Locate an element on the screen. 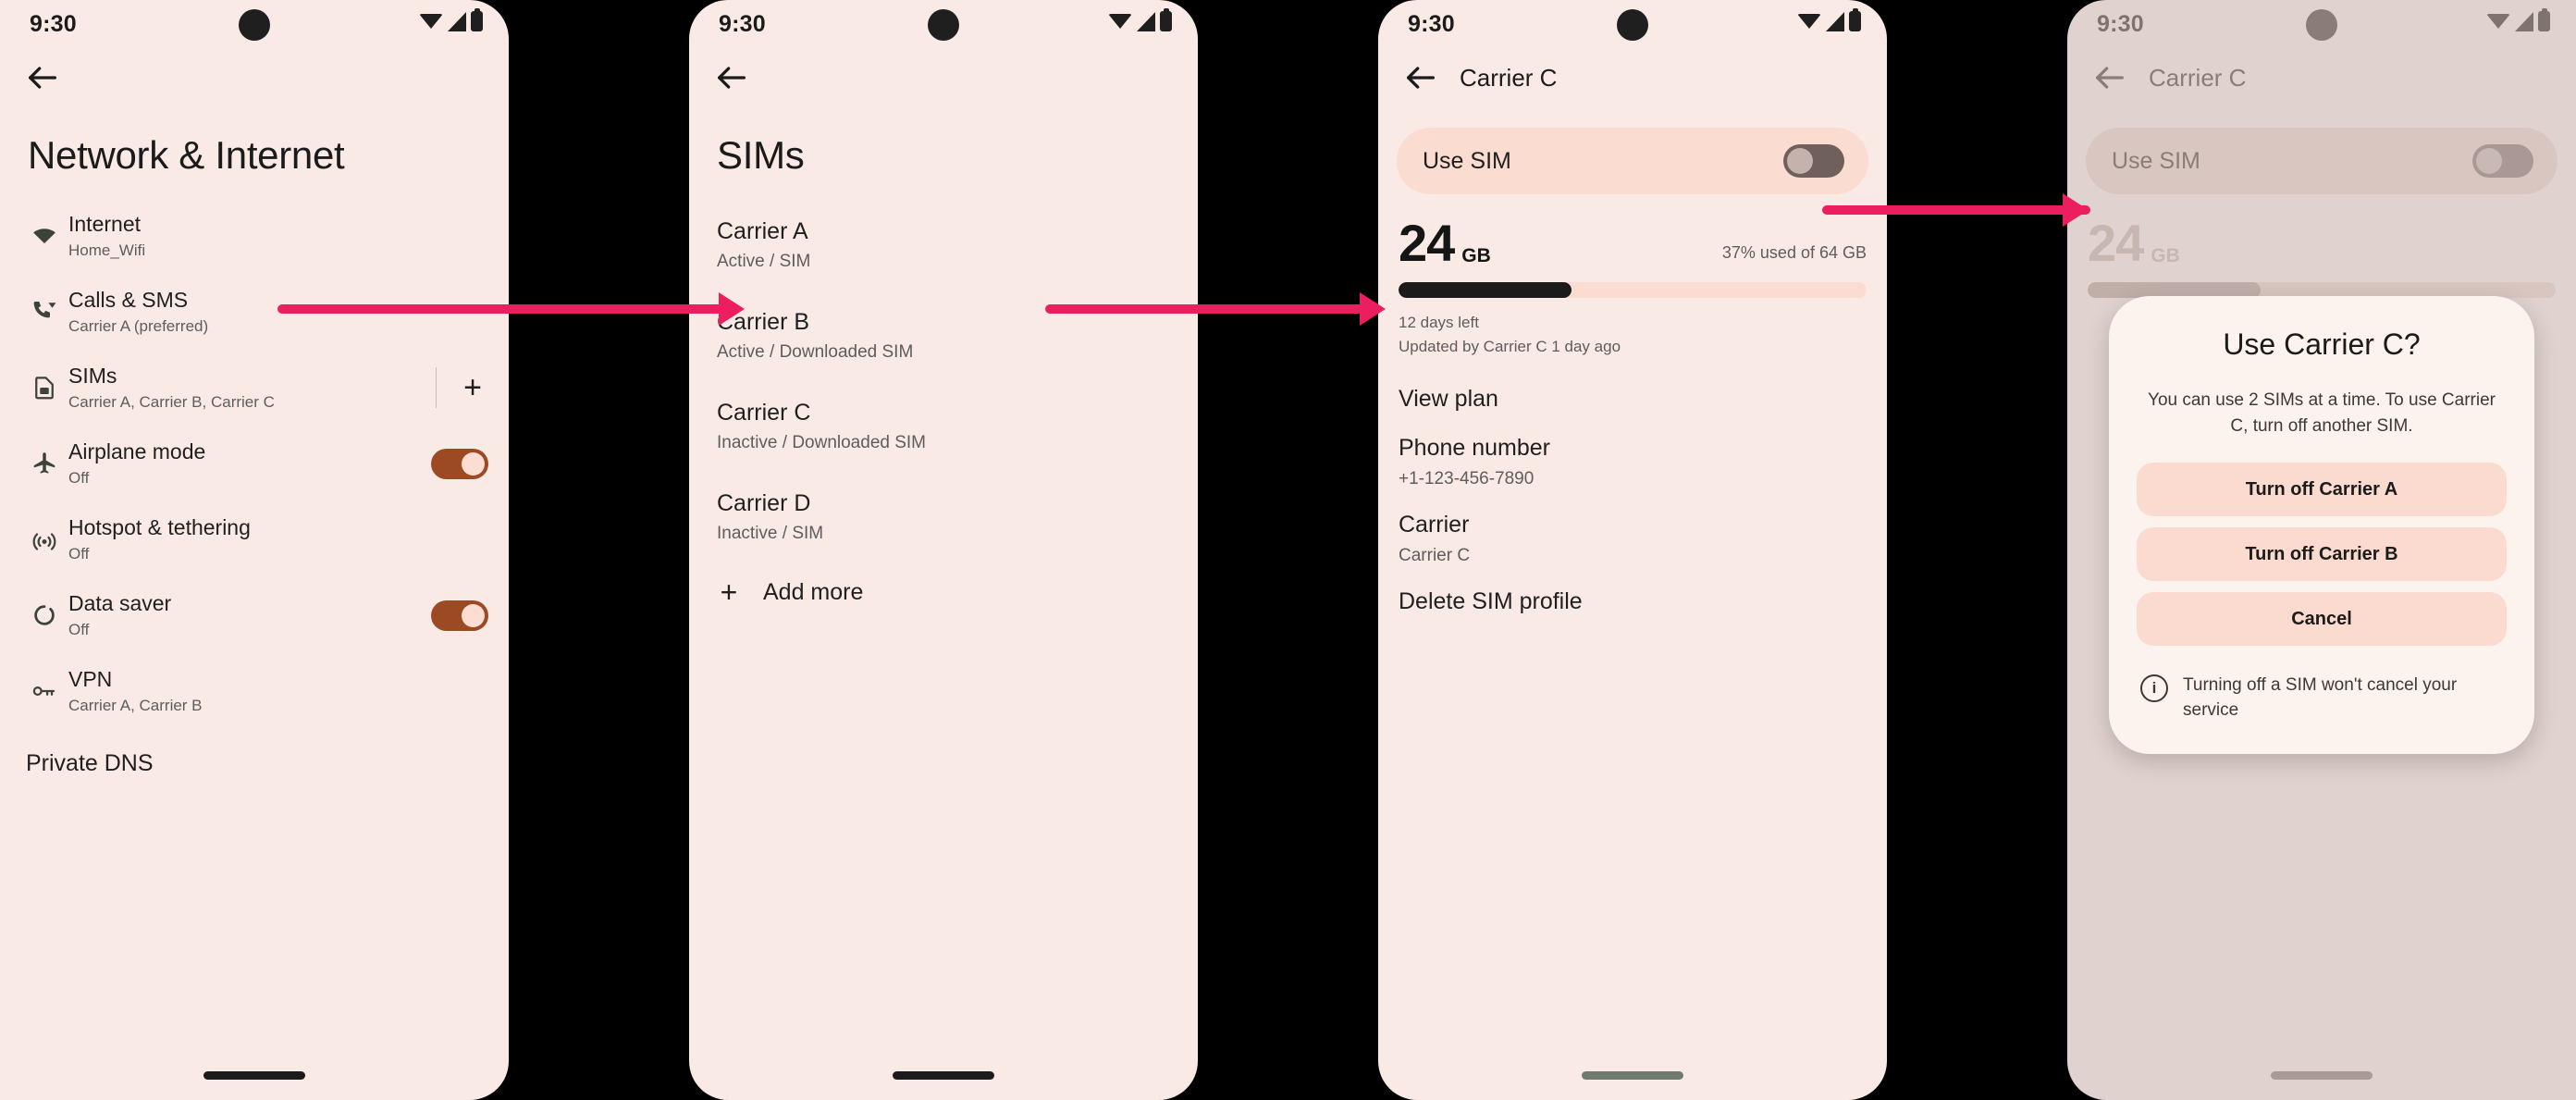 Image resolution: width=2576 pixels, height=1100 pixels. sim-name: Carrier D is located at coordinates (764, 503).